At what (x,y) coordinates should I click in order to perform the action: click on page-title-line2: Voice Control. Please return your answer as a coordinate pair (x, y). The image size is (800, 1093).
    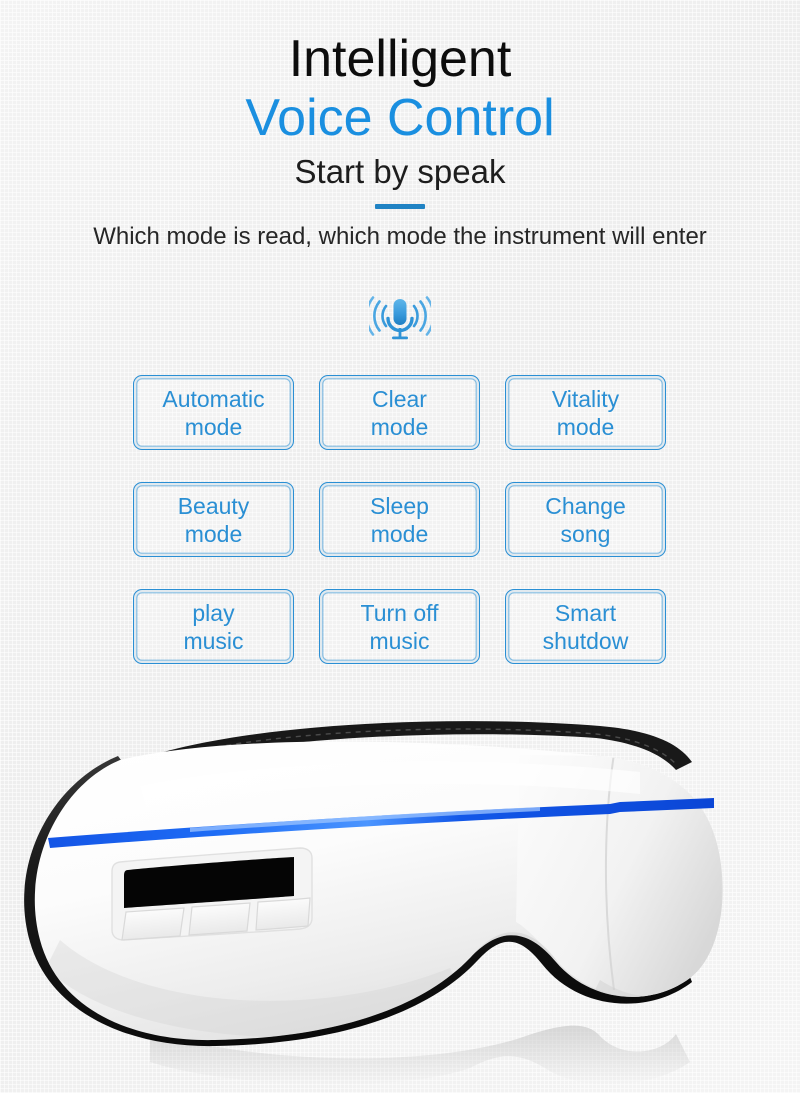
    Looking at the image, I should click on (400, 118).